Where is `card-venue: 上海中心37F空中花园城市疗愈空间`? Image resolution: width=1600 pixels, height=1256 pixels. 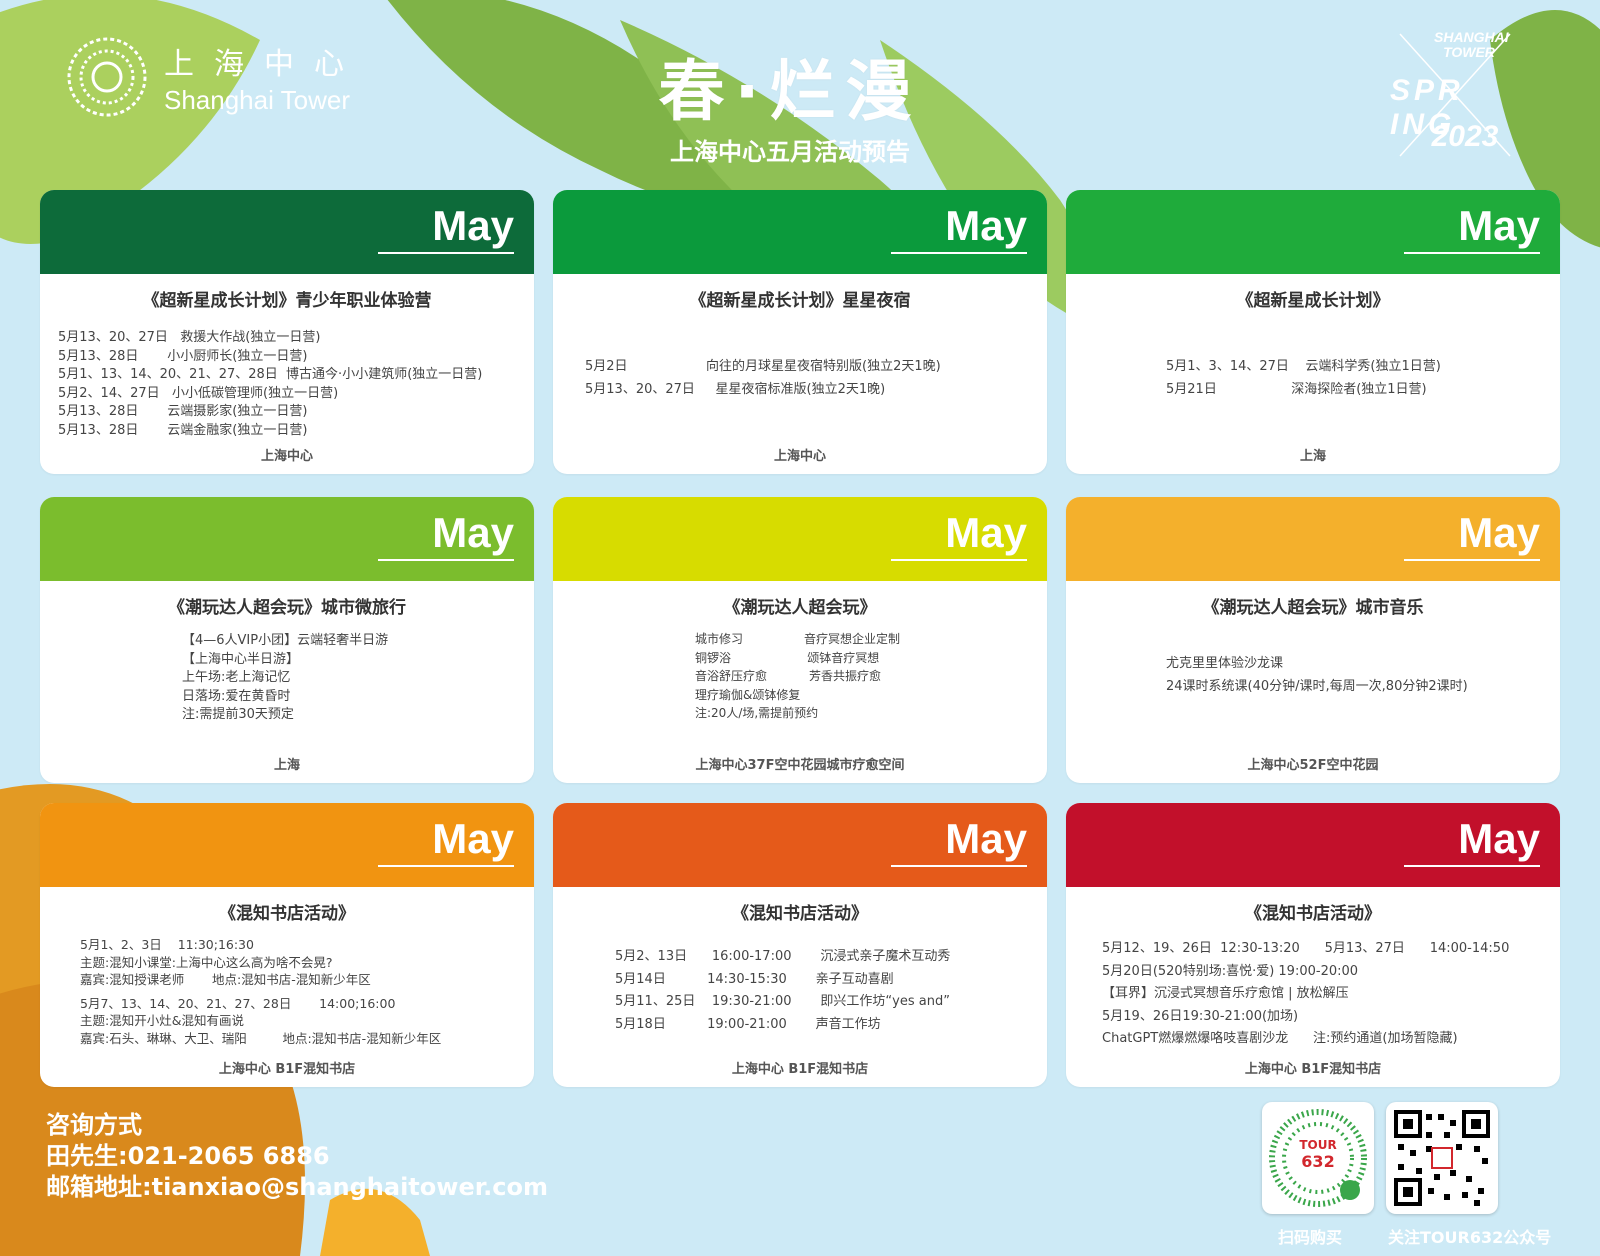 card-venue: 上海中心37F空中花园城市疗愈空间 is located at coordinates (800, 765).